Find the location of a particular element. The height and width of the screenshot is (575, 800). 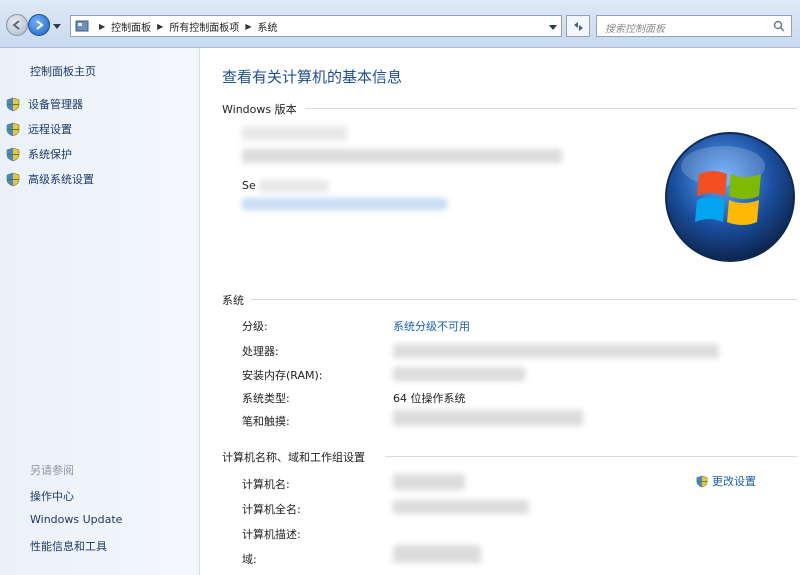

section-system: 系统 is located at coordinates (233, 300).